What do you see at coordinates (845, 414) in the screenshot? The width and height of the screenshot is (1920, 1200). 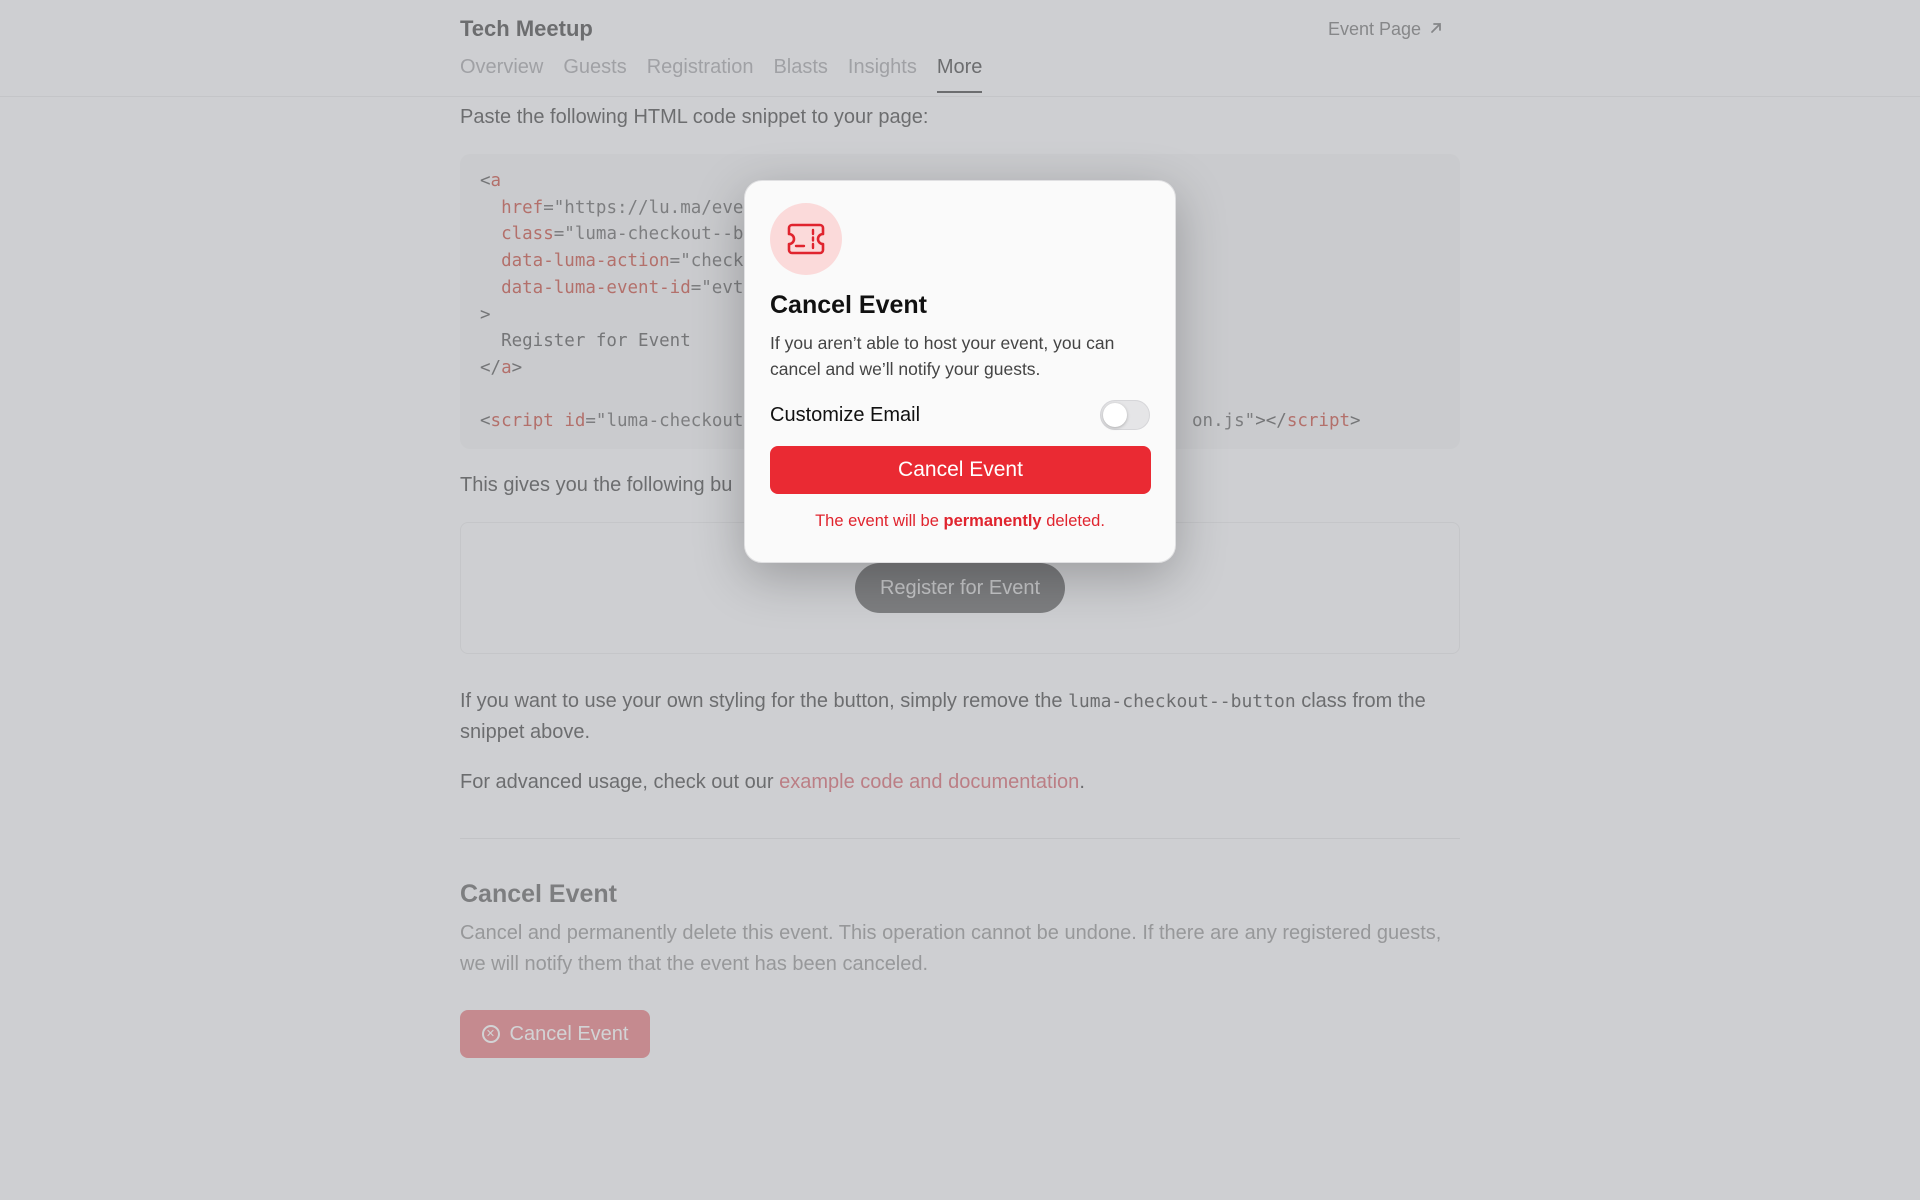 I see `customize-email-label: Customize Email` at bounding box center [845, 414].